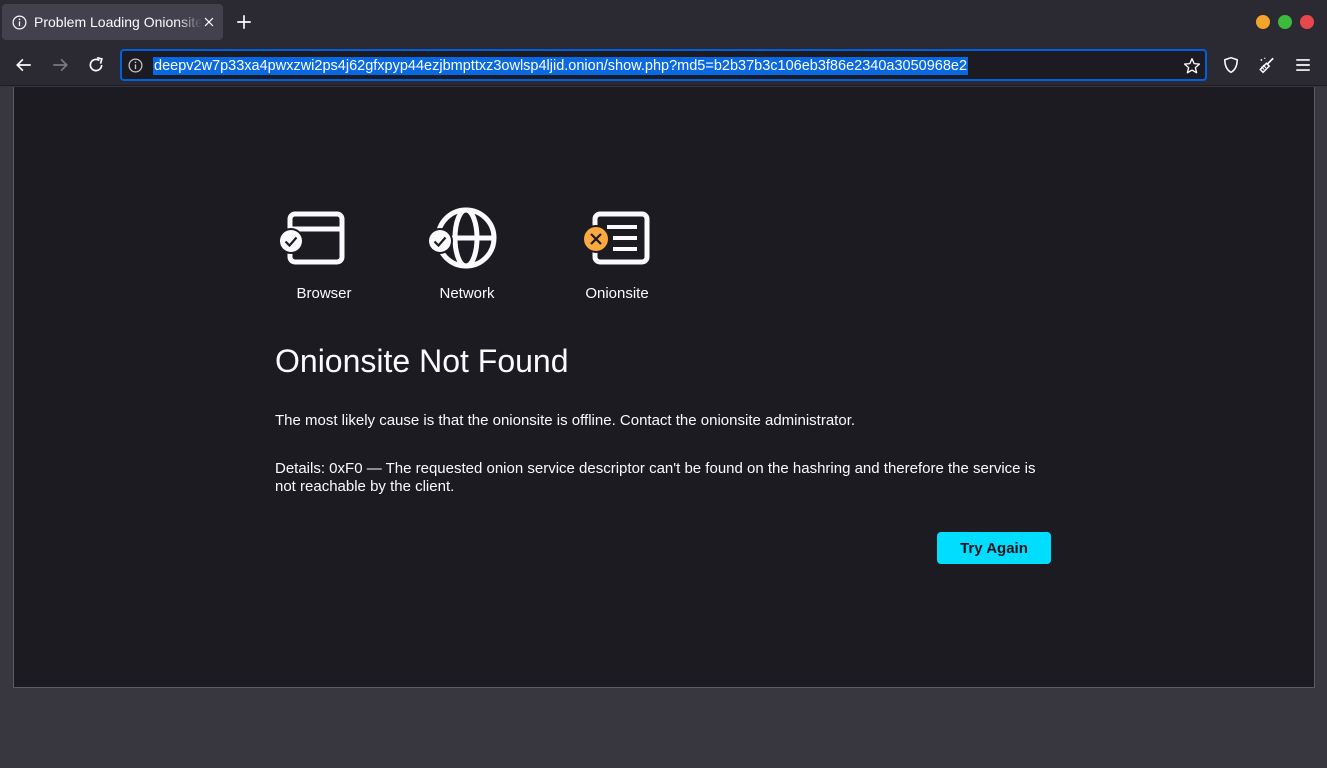 Image resolution: width=1327 pixels, height=768 pixels. I want to click on window-minimize-button, so click(1263, 22).